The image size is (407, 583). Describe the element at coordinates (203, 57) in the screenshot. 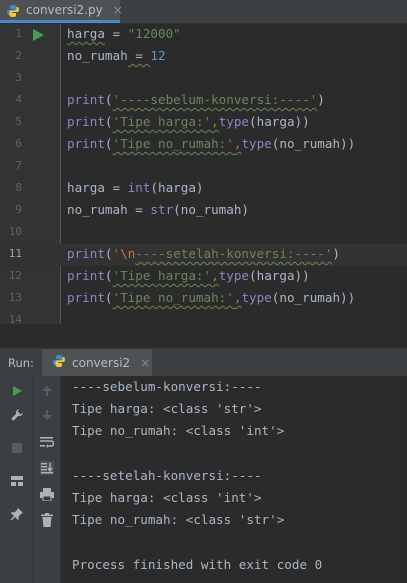

I see `code-line: 2 no_rumah = 12` at that location.